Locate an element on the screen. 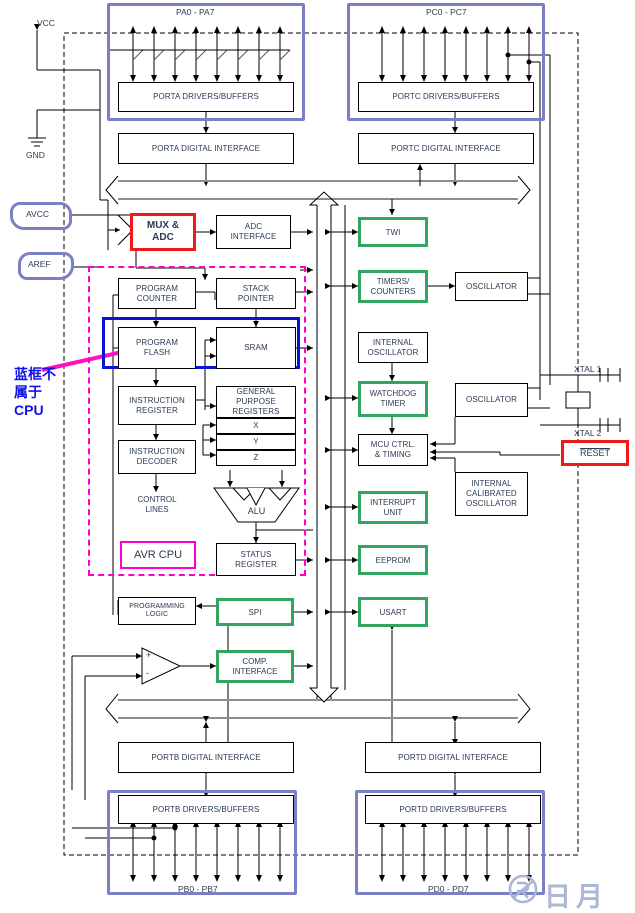 The width and height of the screenshot is (635, 913). alu-block: ALU is located at coordinates (256, 505).